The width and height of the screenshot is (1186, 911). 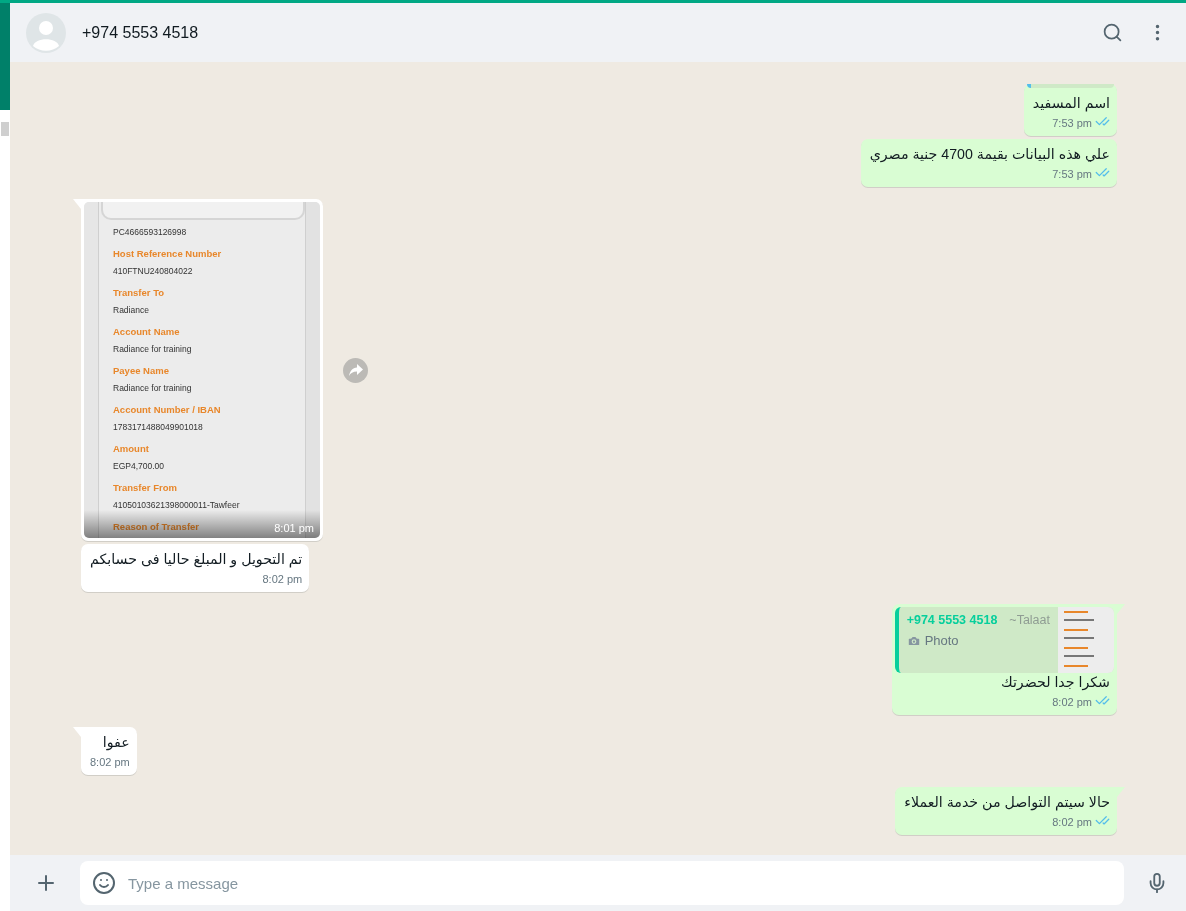 What do you see at coordinates (989, 154) in the screenshot?
I see `message-text: علي هذه البيانات بقيمة 4700 جنية مصري` at bounding box center [989, 154].